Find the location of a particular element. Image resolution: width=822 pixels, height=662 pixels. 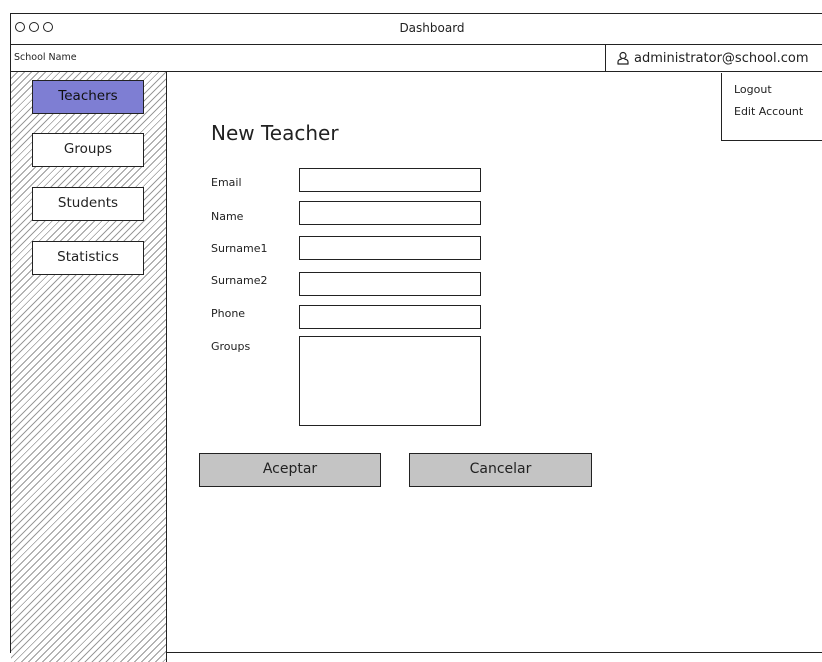

cancel-button: Cancelar is located at coordinates (500, 470).